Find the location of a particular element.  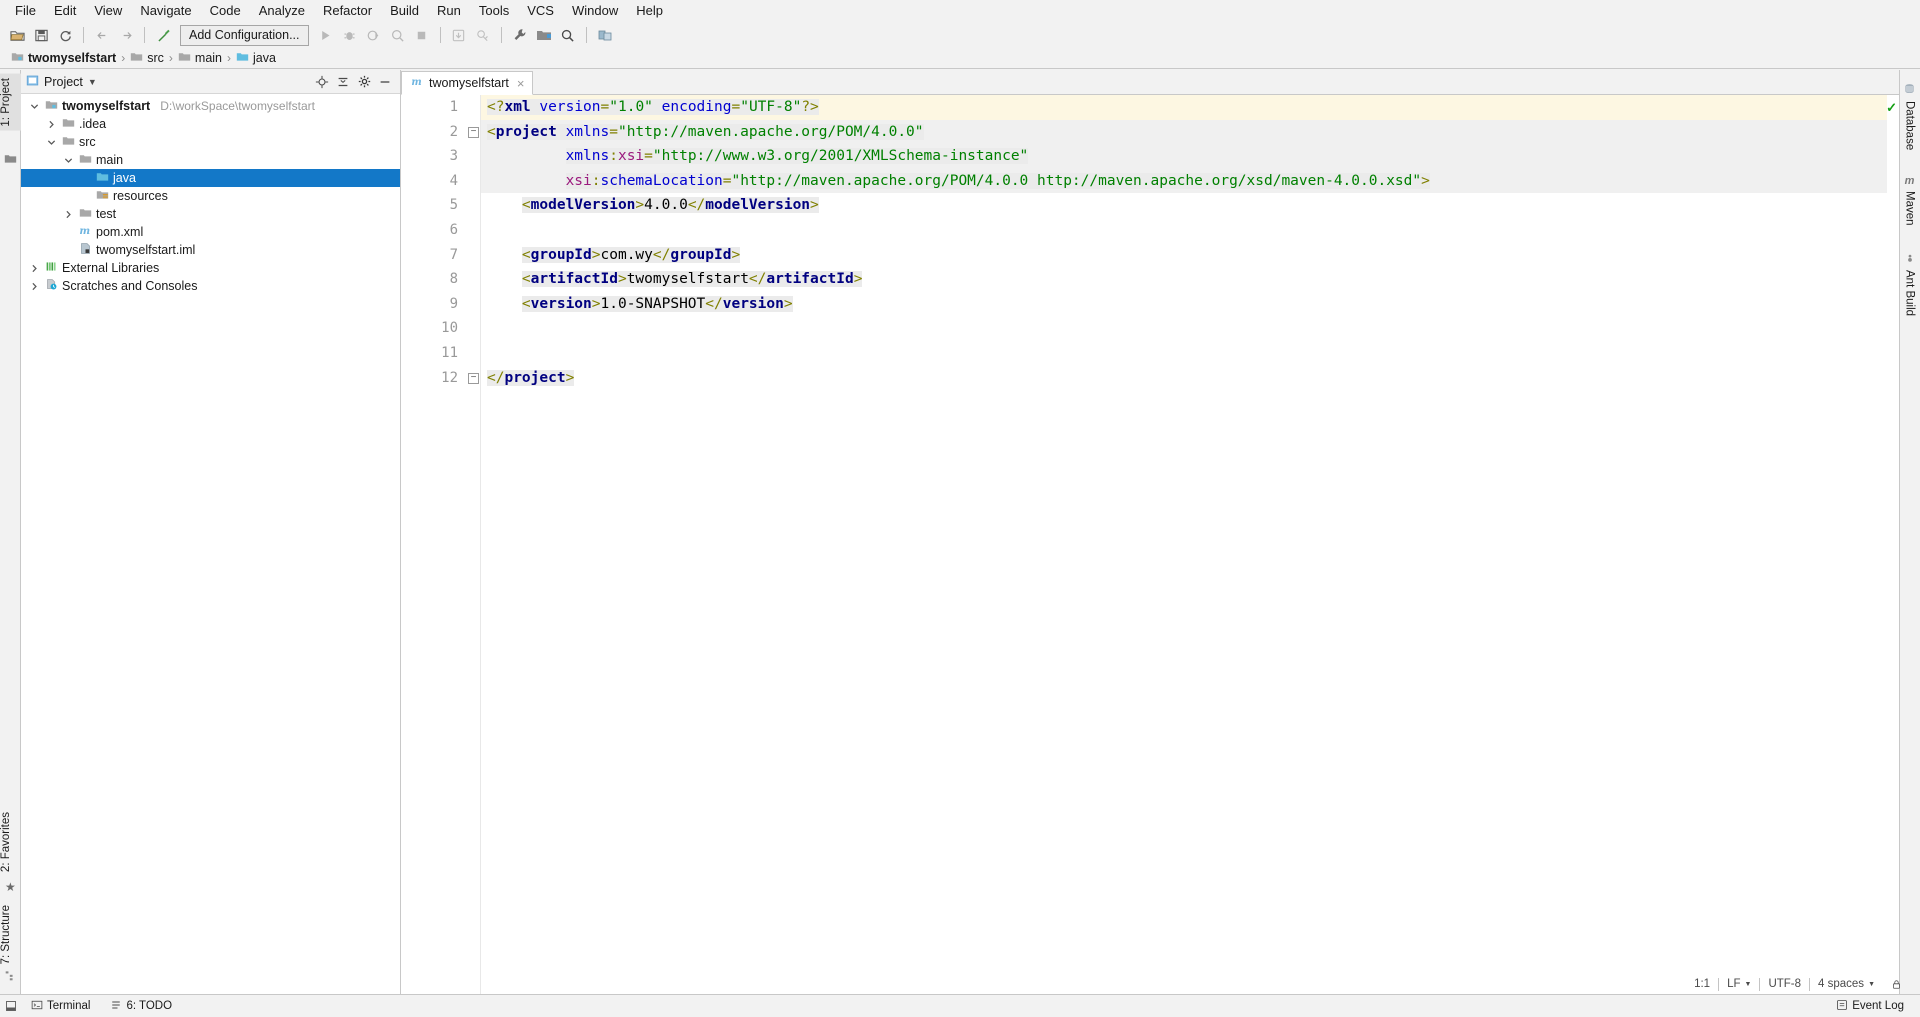

sync-refresh-icon is located at coordinates (65, 35).